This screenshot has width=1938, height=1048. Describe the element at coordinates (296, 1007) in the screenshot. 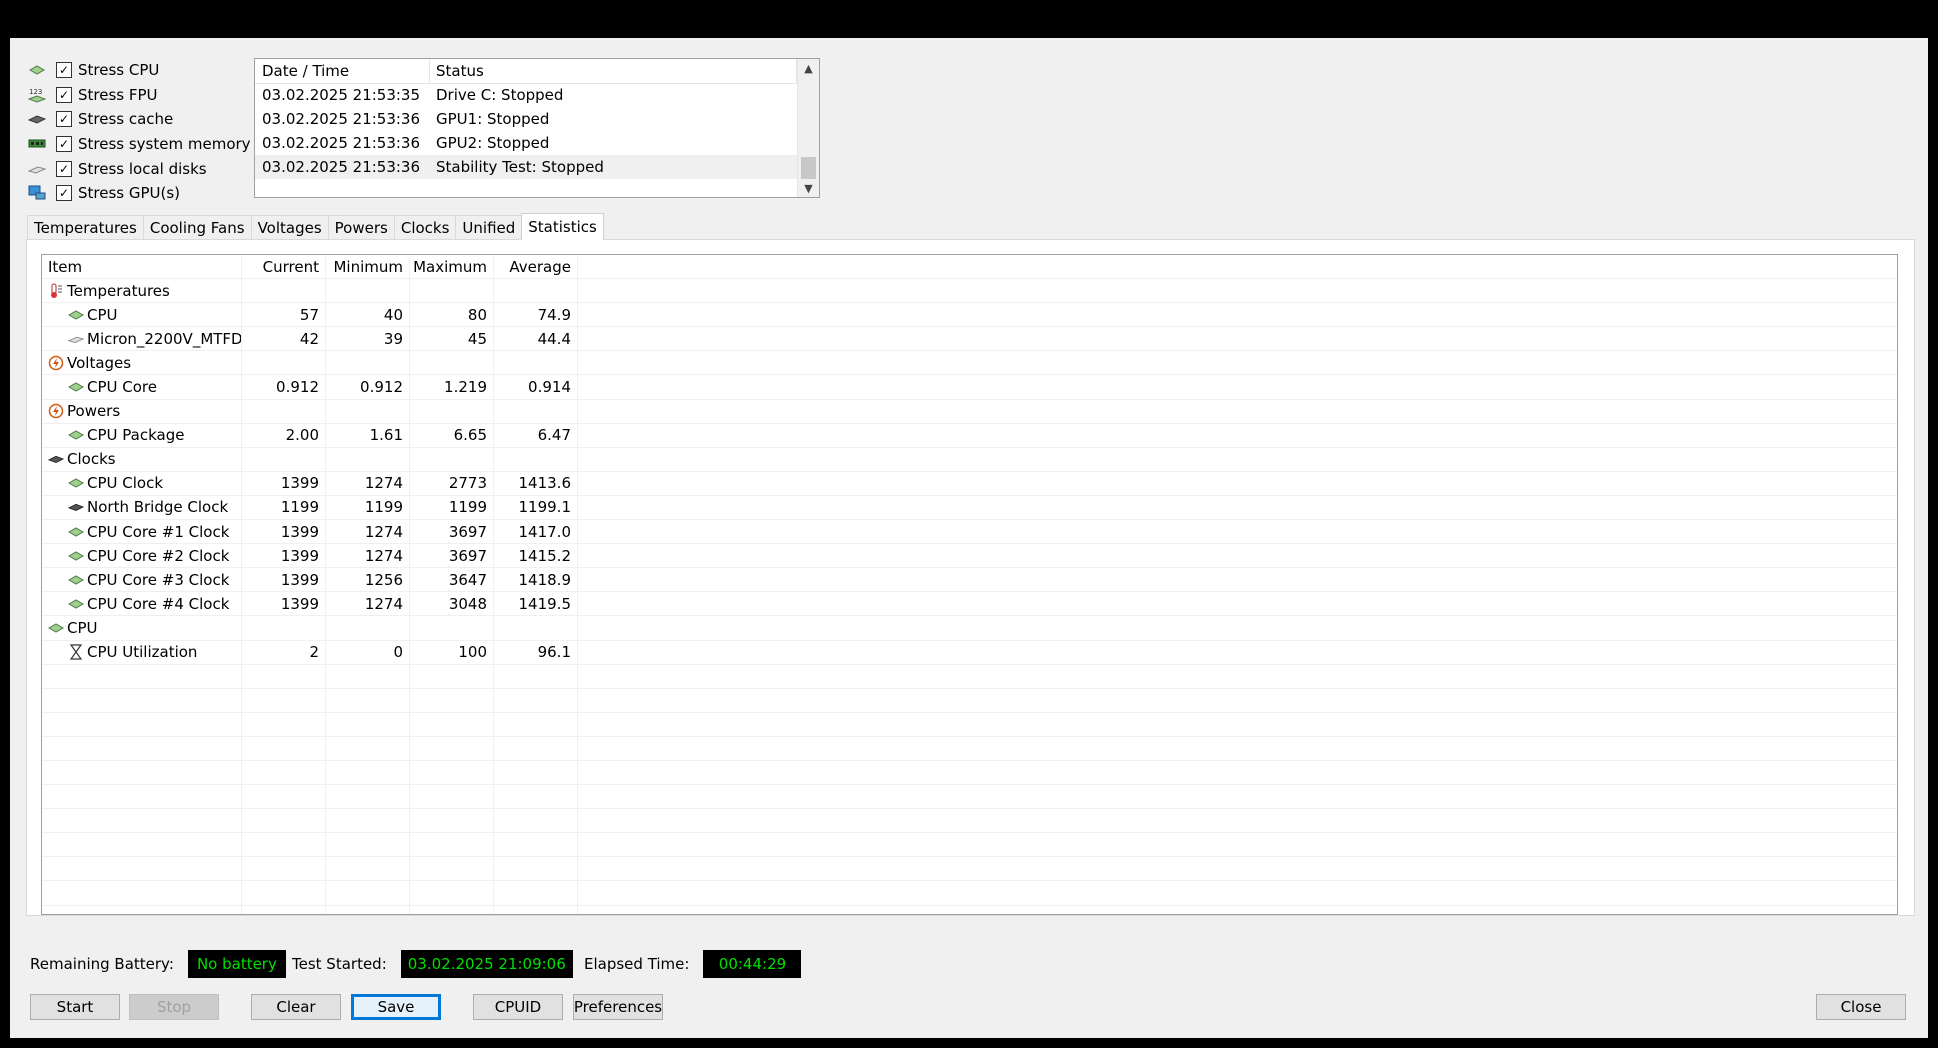

I see `clear-button: Clear` at that location.